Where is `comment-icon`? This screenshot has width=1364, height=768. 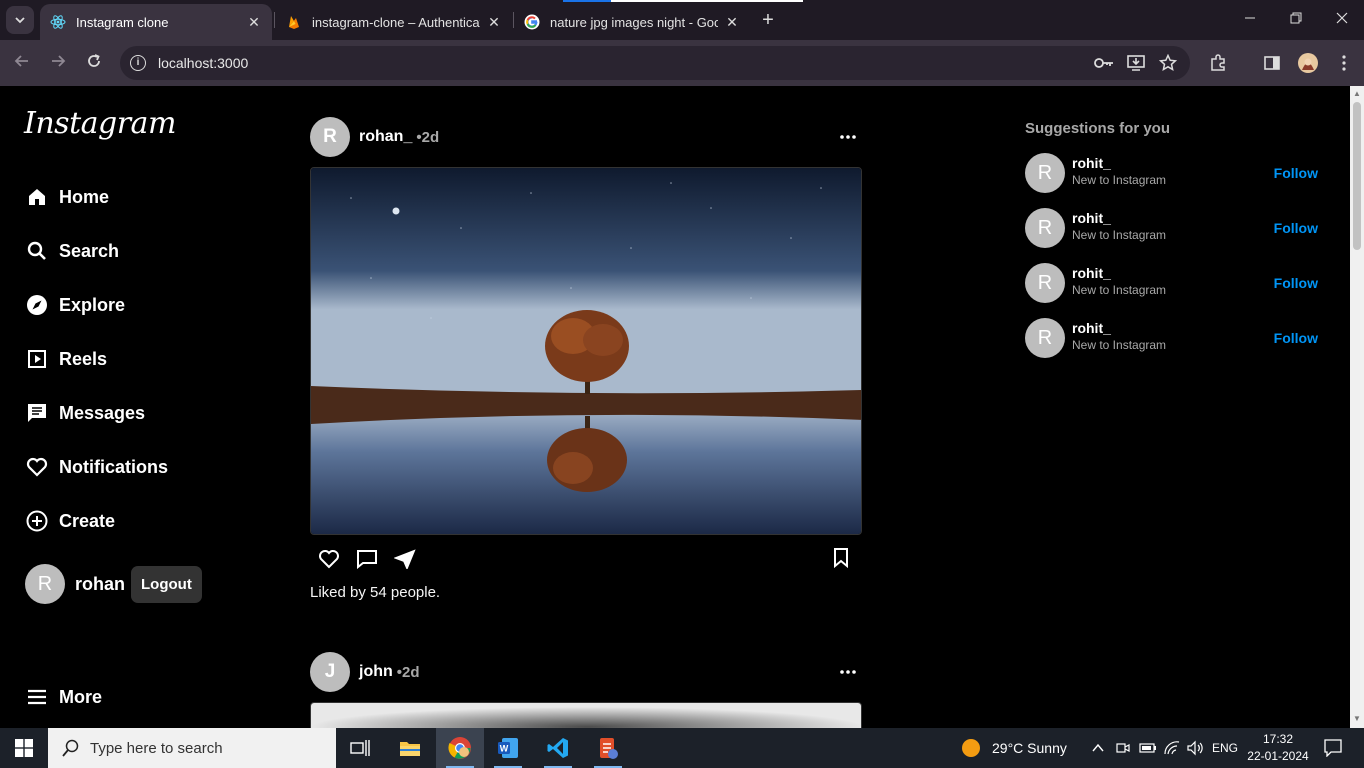
comment-icon is located at coordinates (367, 559).